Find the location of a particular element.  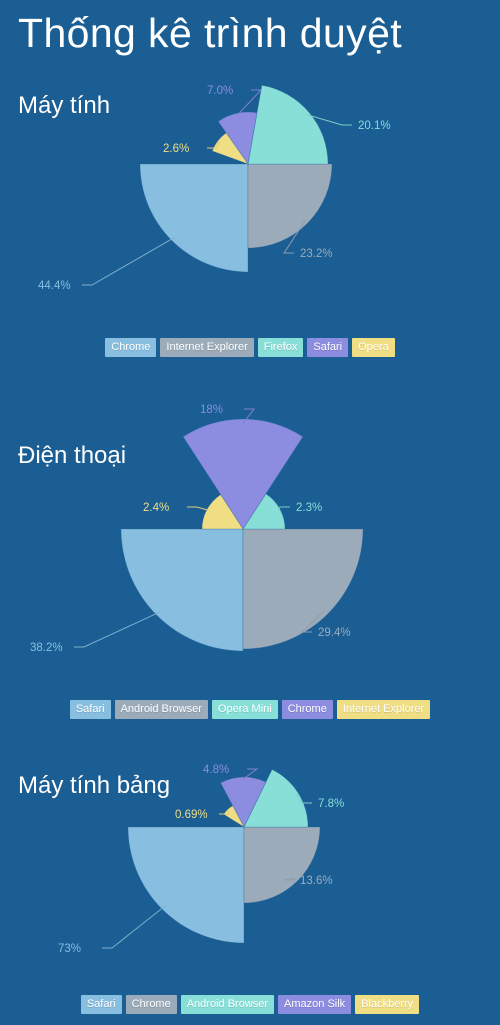

slice-percent-label: 20.1% is located at coordinates (374, 126).